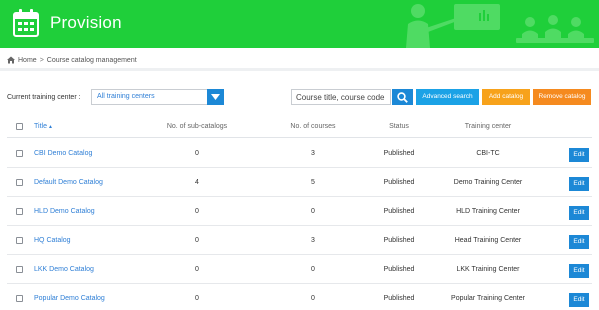 This screenshot has width=599, height=310. I want to click on search-icon, so click(402, 97).